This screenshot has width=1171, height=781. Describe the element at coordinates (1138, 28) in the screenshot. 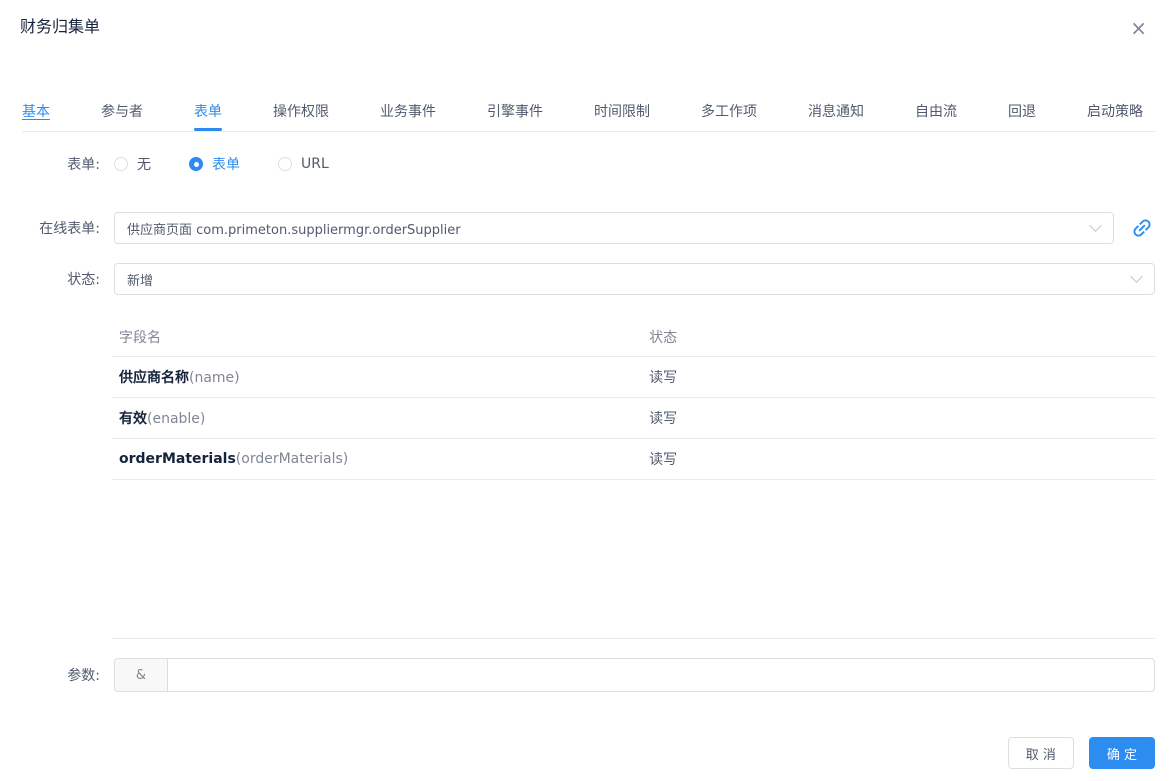

I see `close-icon: ×` at that location.